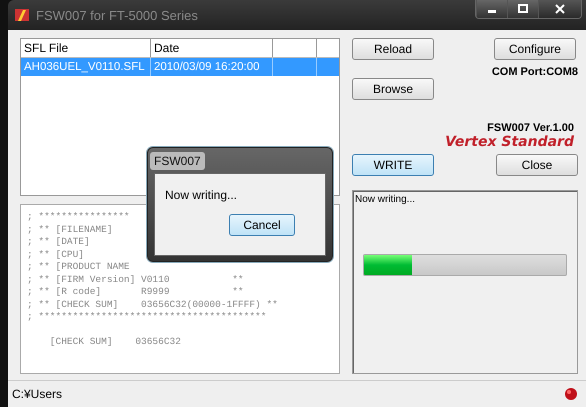  I want to click on log-line: [CHECK SUM] 03656C32, so click(114, 341).